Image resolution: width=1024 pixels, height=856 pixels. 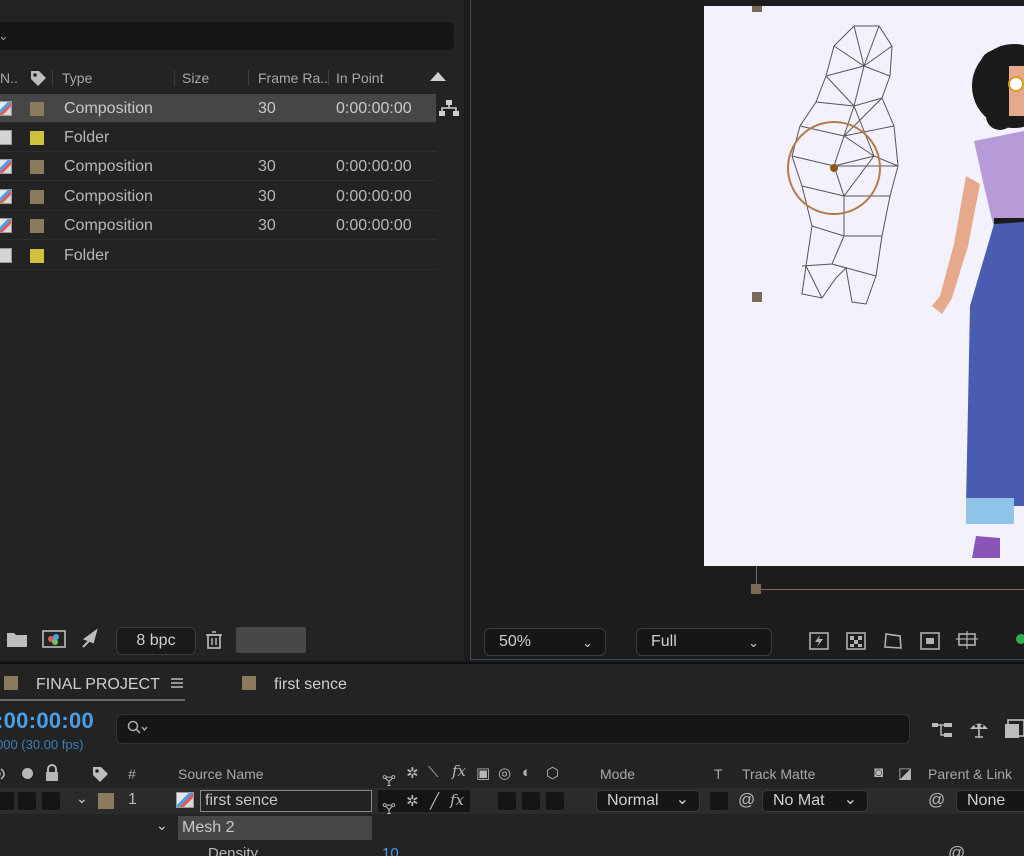 I want to click on column-frame-rate-header: Frame Ra.., so click(x=293, y=78).